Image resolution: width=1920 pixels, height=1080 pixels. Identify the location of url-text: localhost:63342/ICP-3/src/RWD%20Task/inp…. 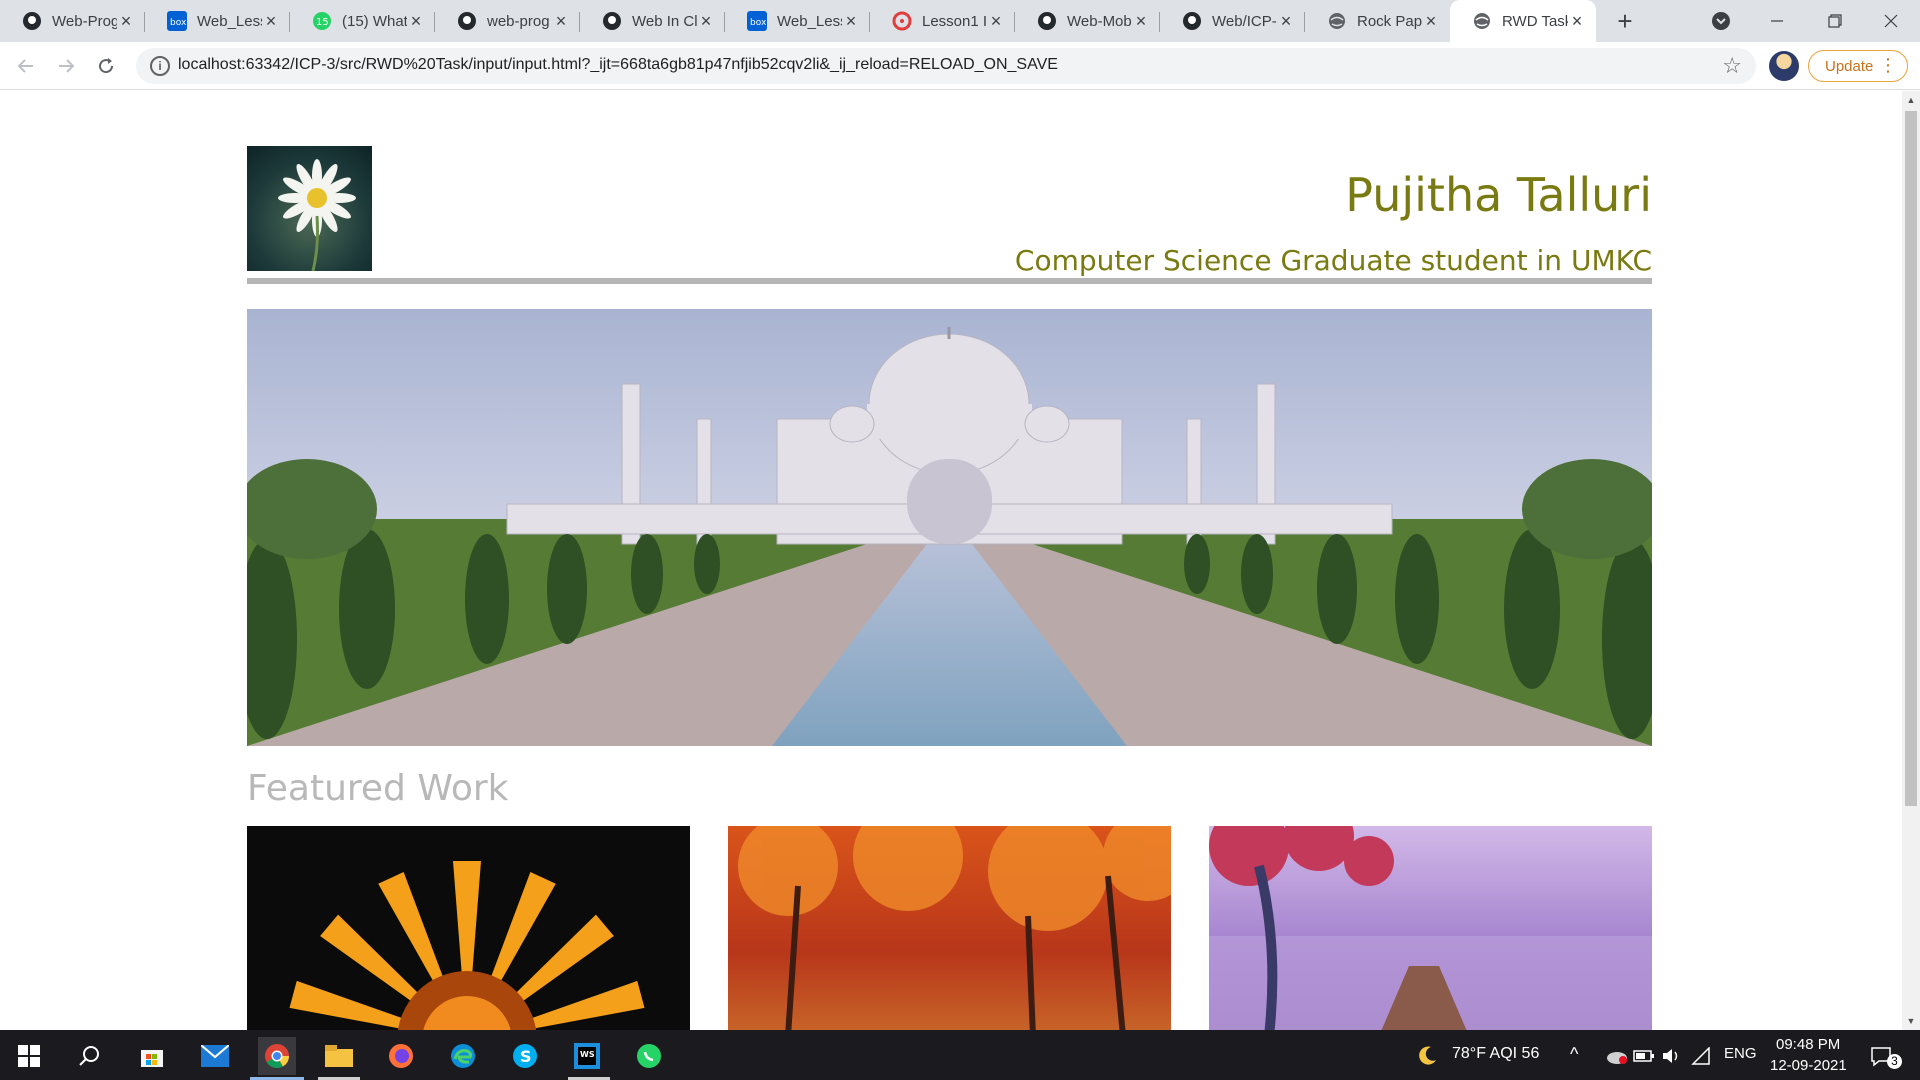
(618, 65).